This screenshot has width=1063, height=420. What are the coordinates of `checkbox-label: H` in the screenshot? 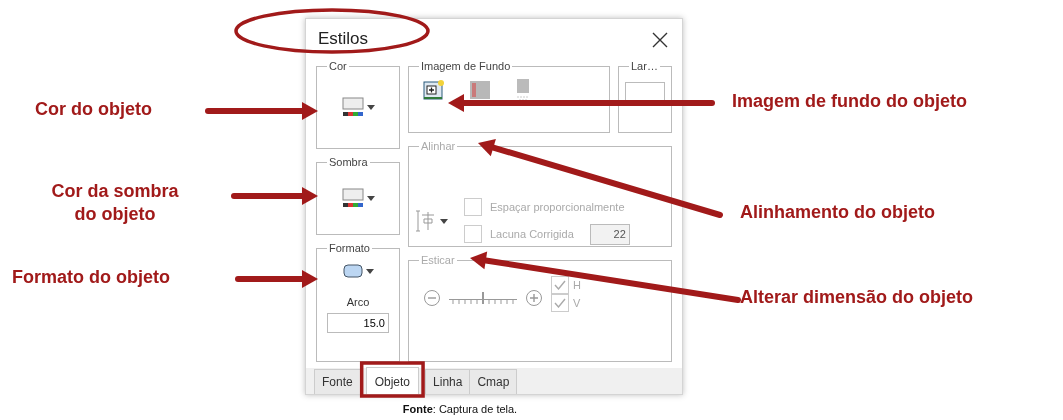 It's located at (577, 285).